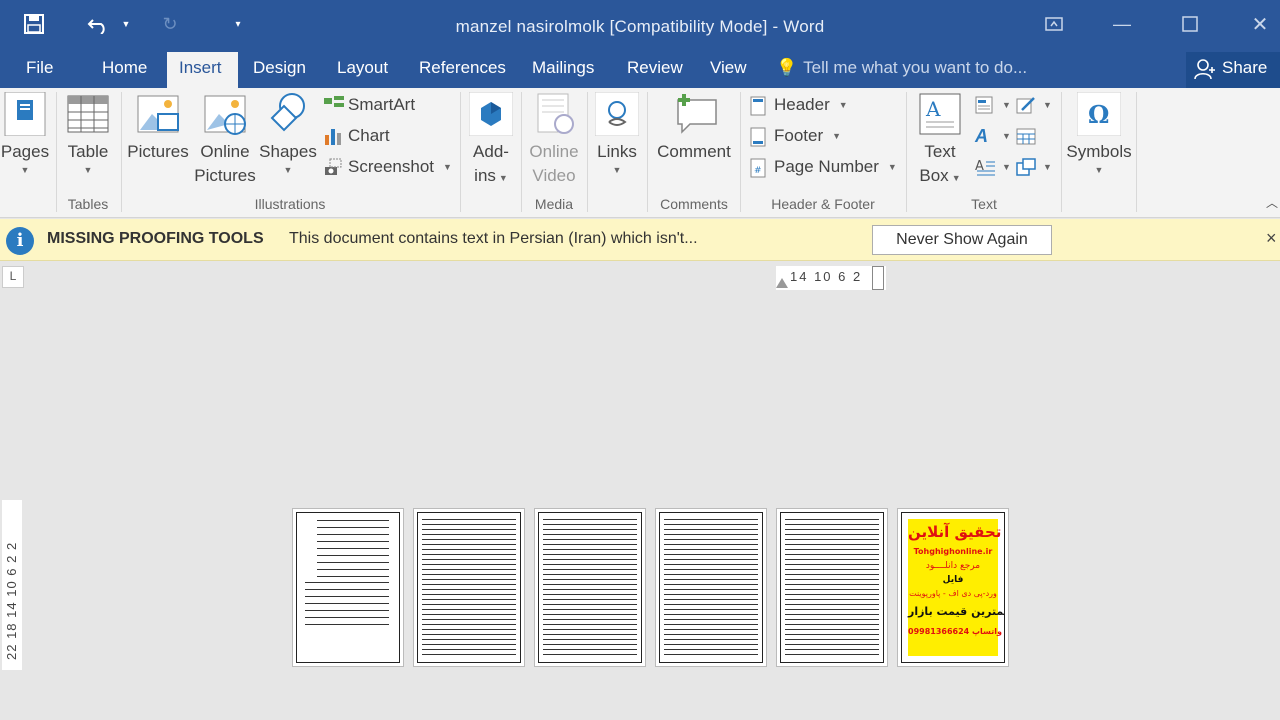 The height and width of the screenshot is (720, 1280). I want to click on smartart-button: SmartArt, so click(369, 105).